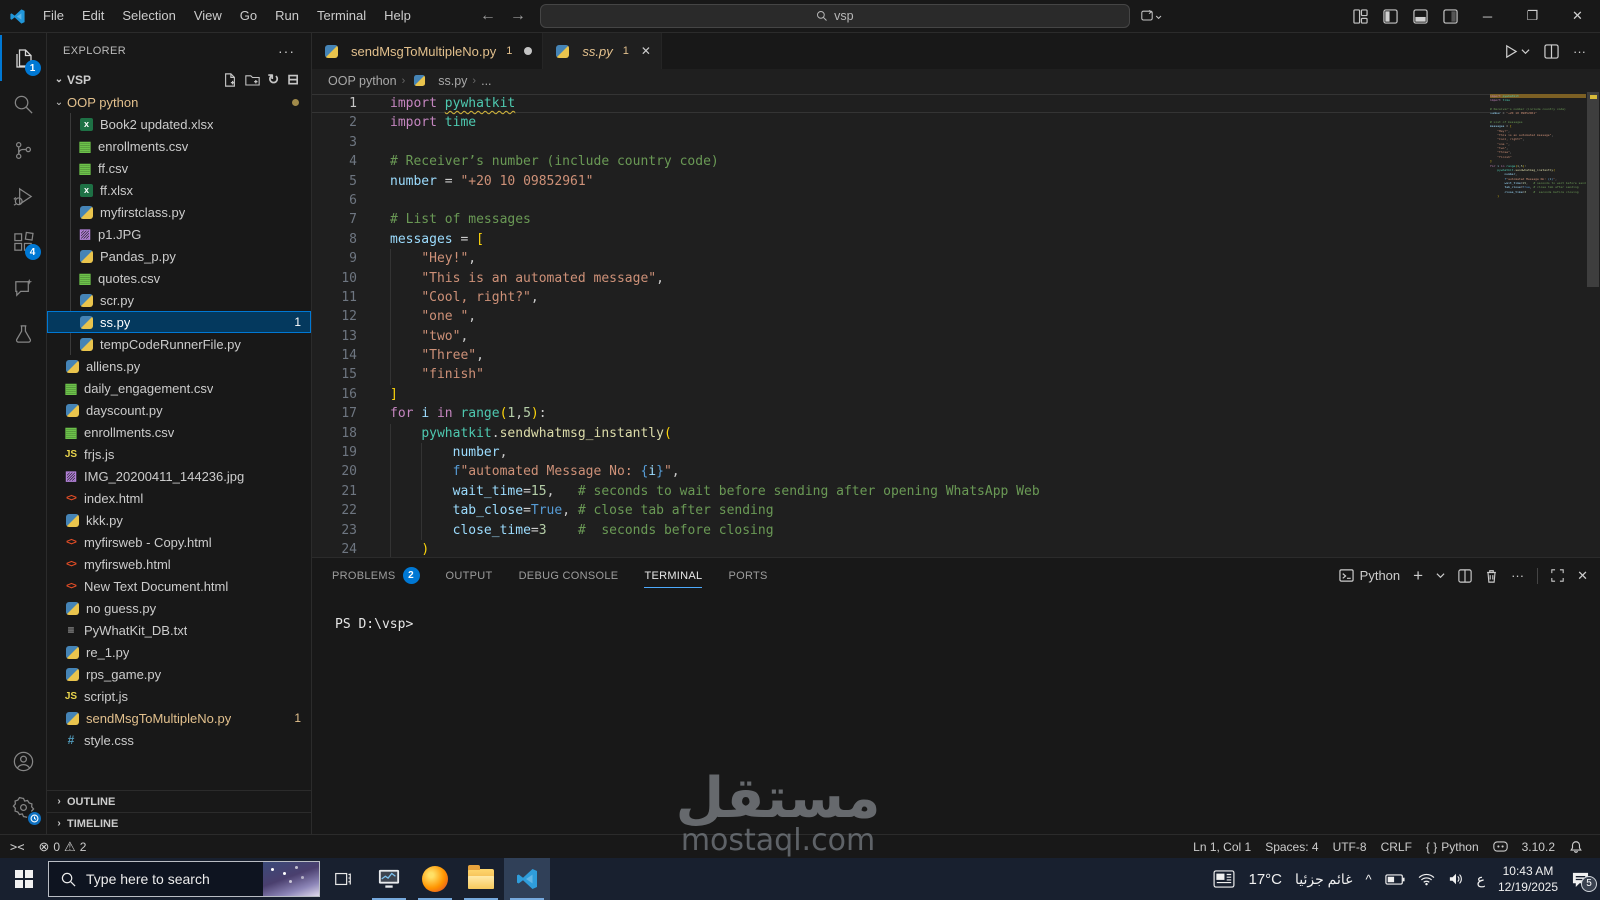 This screenshot has width=1600, height=900. What do you see at coordinates (179, 498) in the screenshot?
I see `file-item-index-html: <> index.html` at bounding box center [179, 498].